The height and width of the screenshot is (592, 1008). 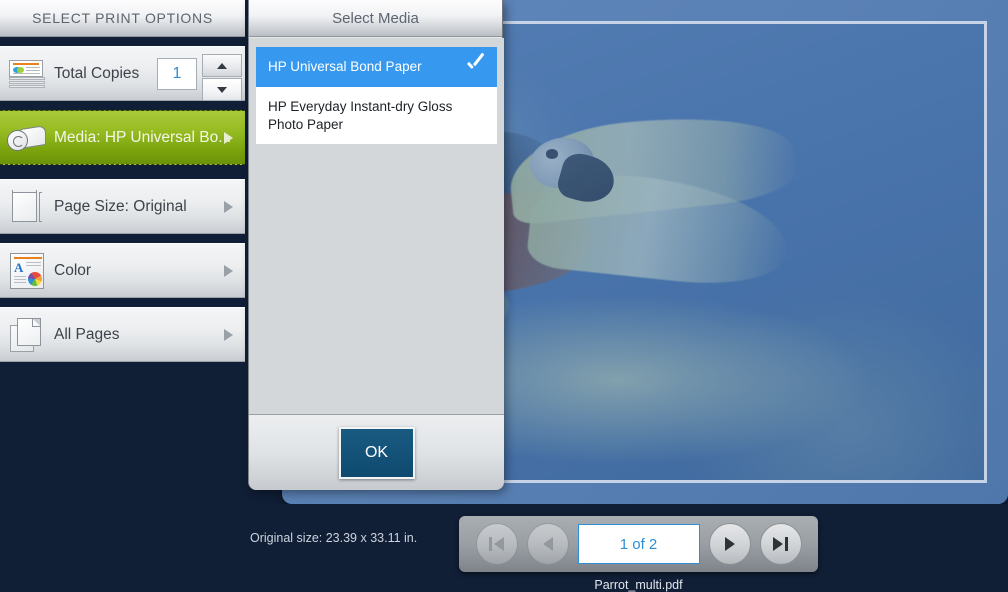 I want to click on page-indicator-input: 1 of 2, so click(x=638, y=544).